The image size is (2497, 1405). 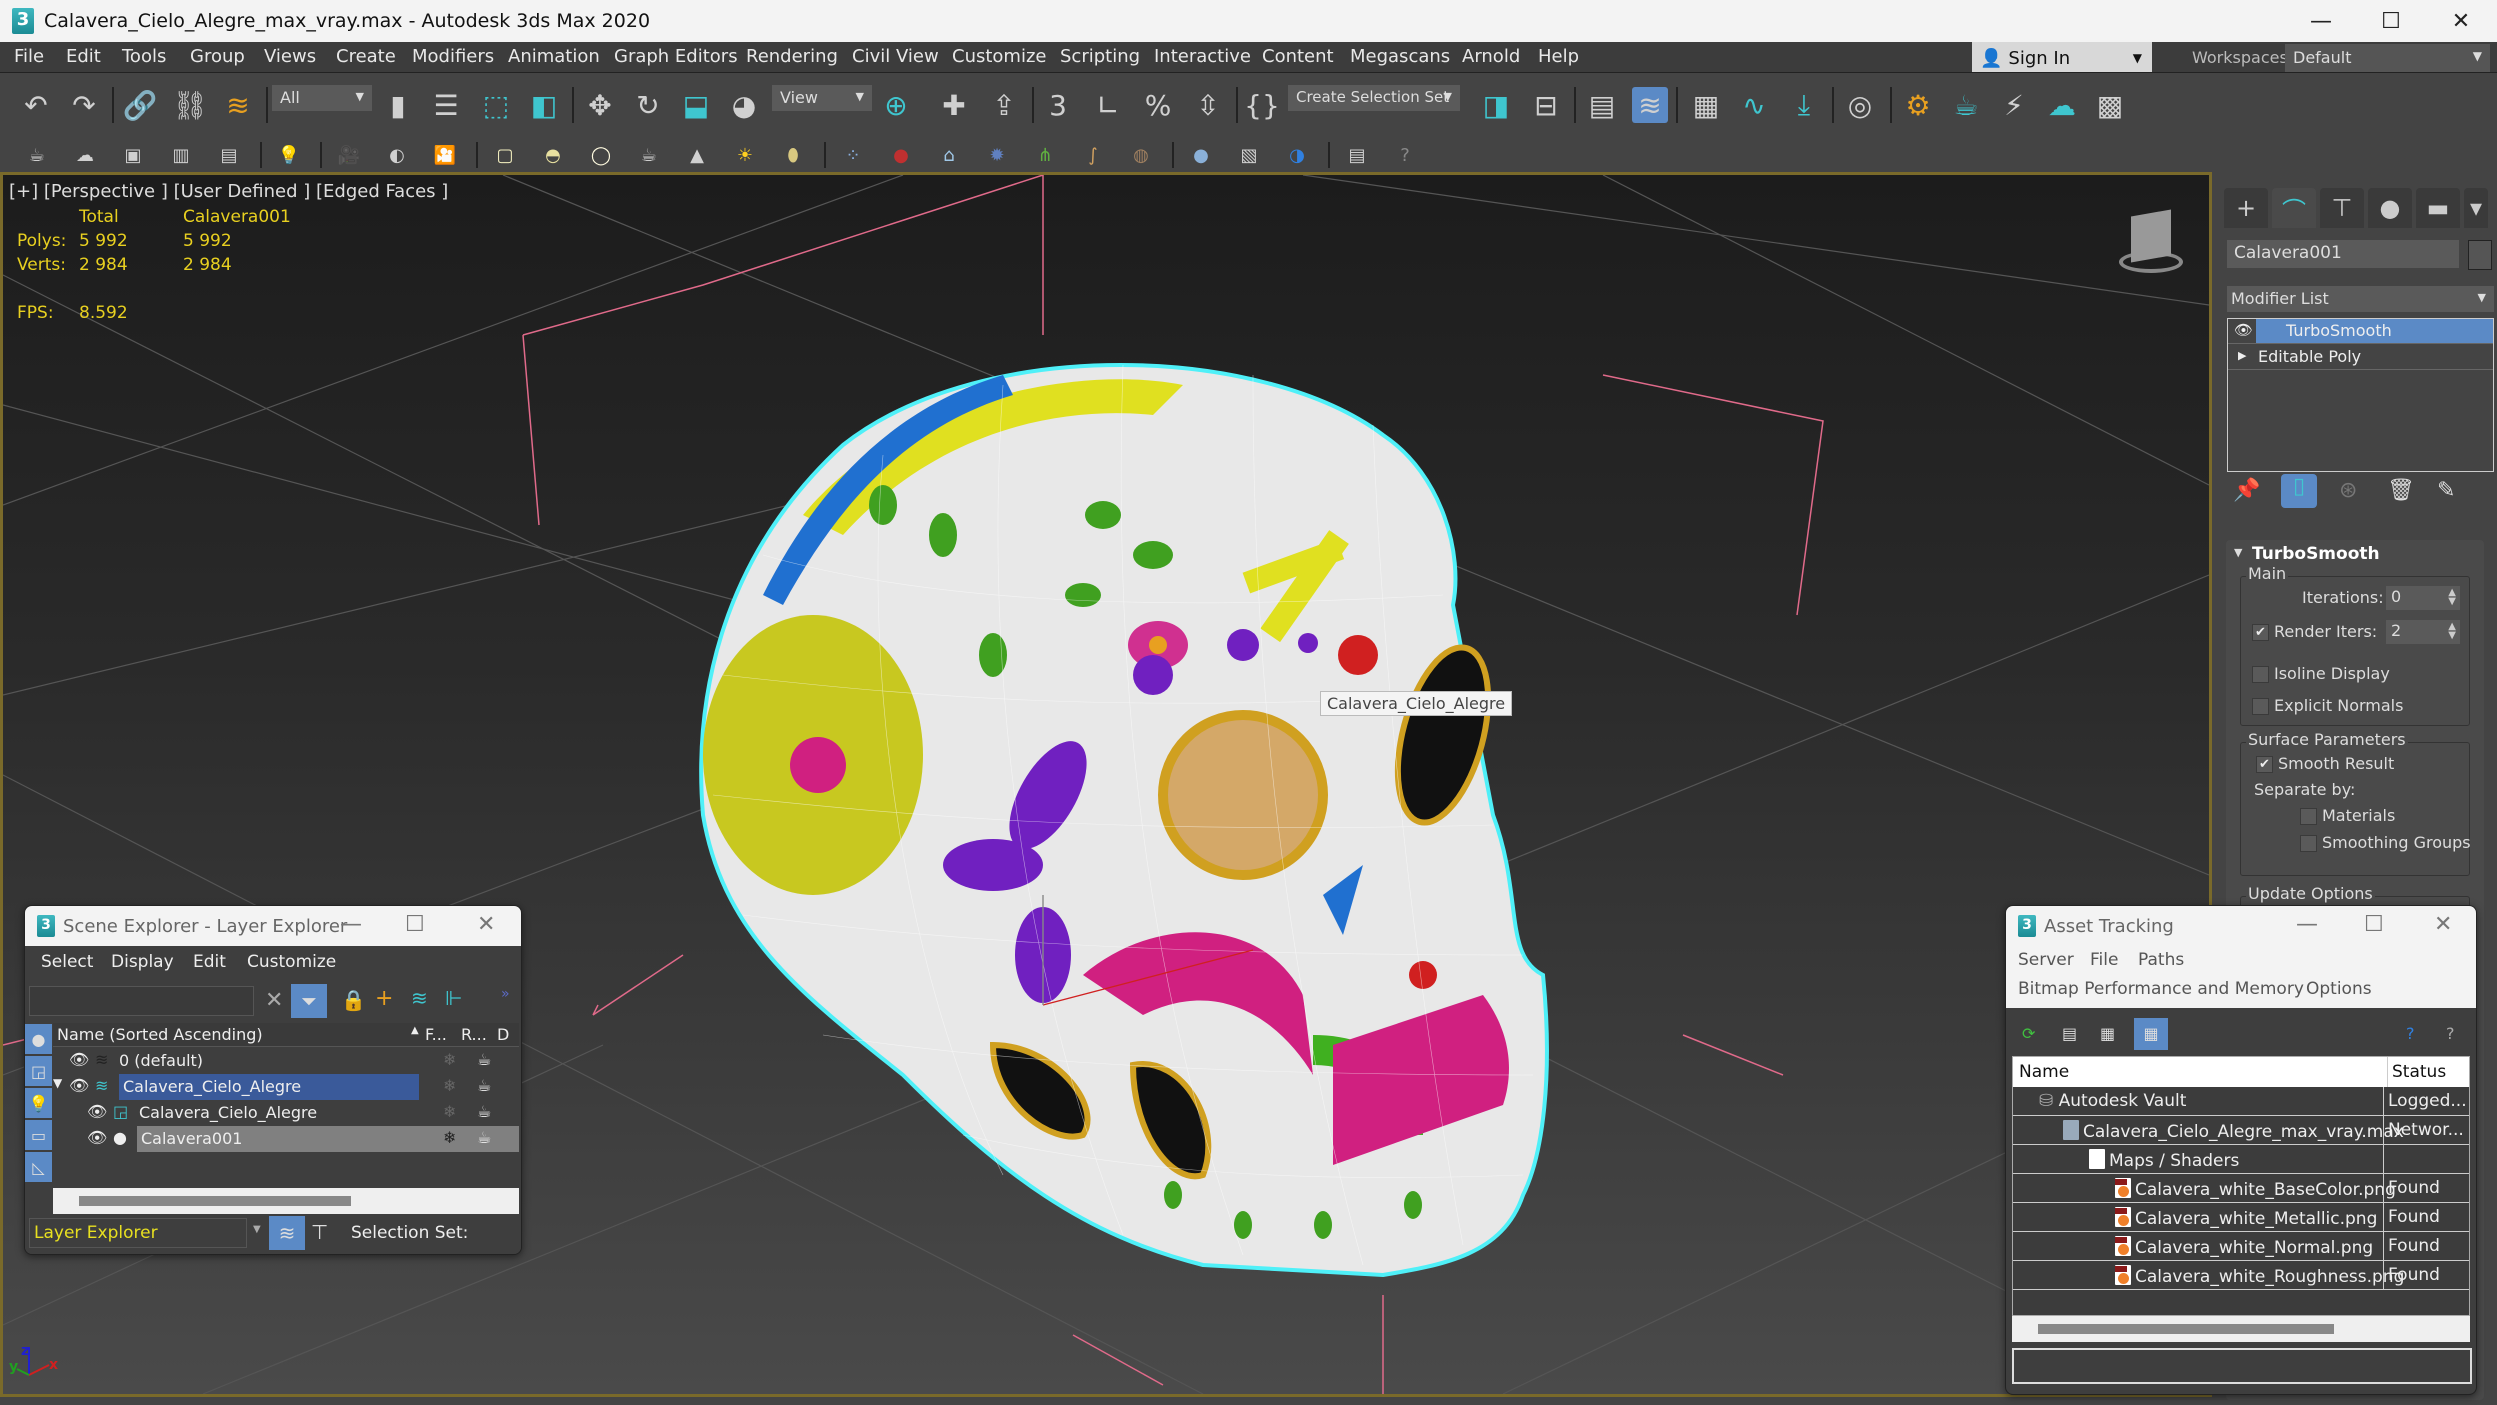 I want to click on menu-modifiers: Modifiers, so click(x=453, y=56).